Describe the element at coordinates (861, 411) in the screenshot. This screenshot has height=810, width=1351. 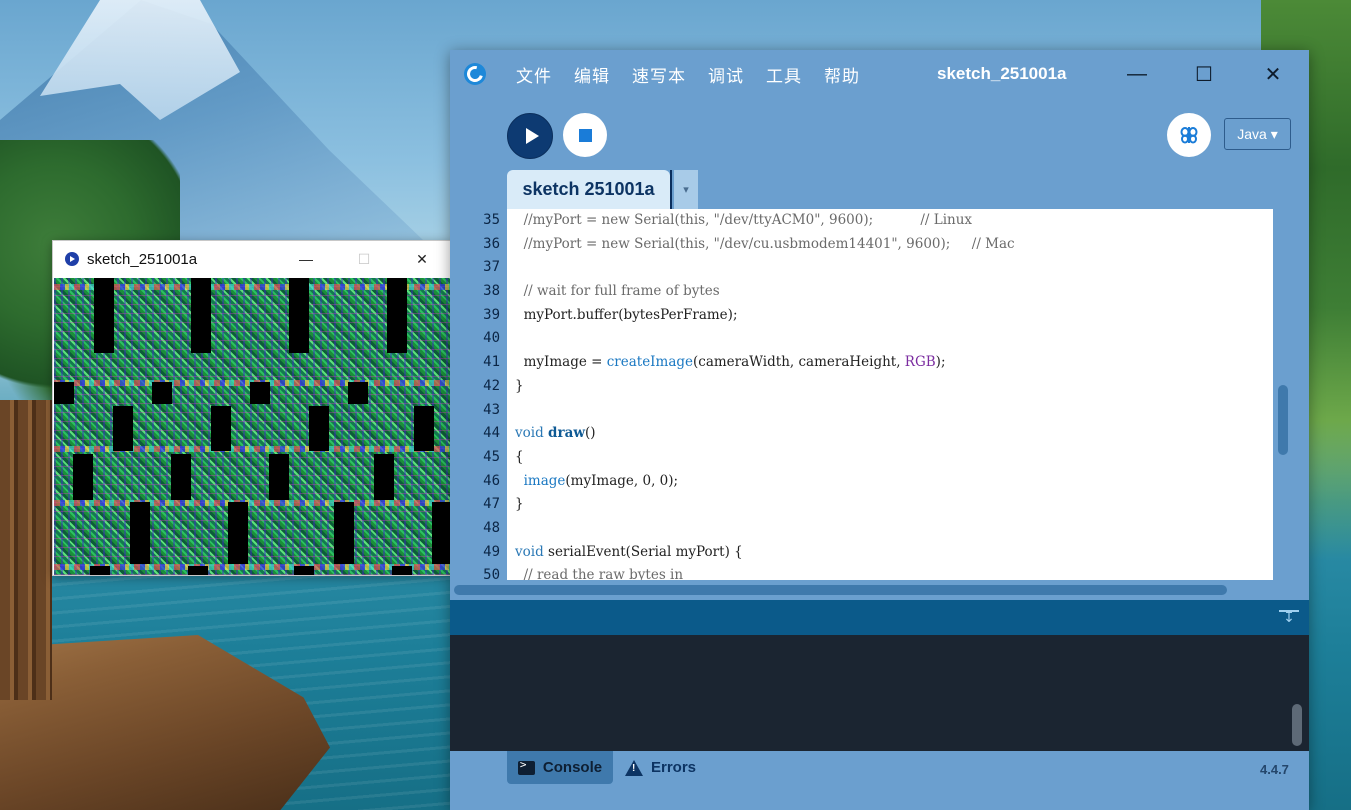
I see `code-line: 43` at that location.